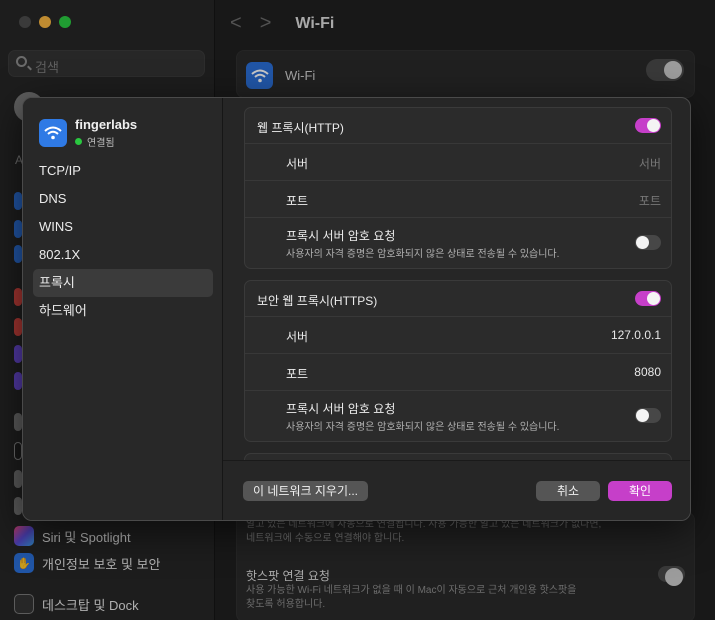  I want to click on status-label: 연결됨, so click(101, 143).